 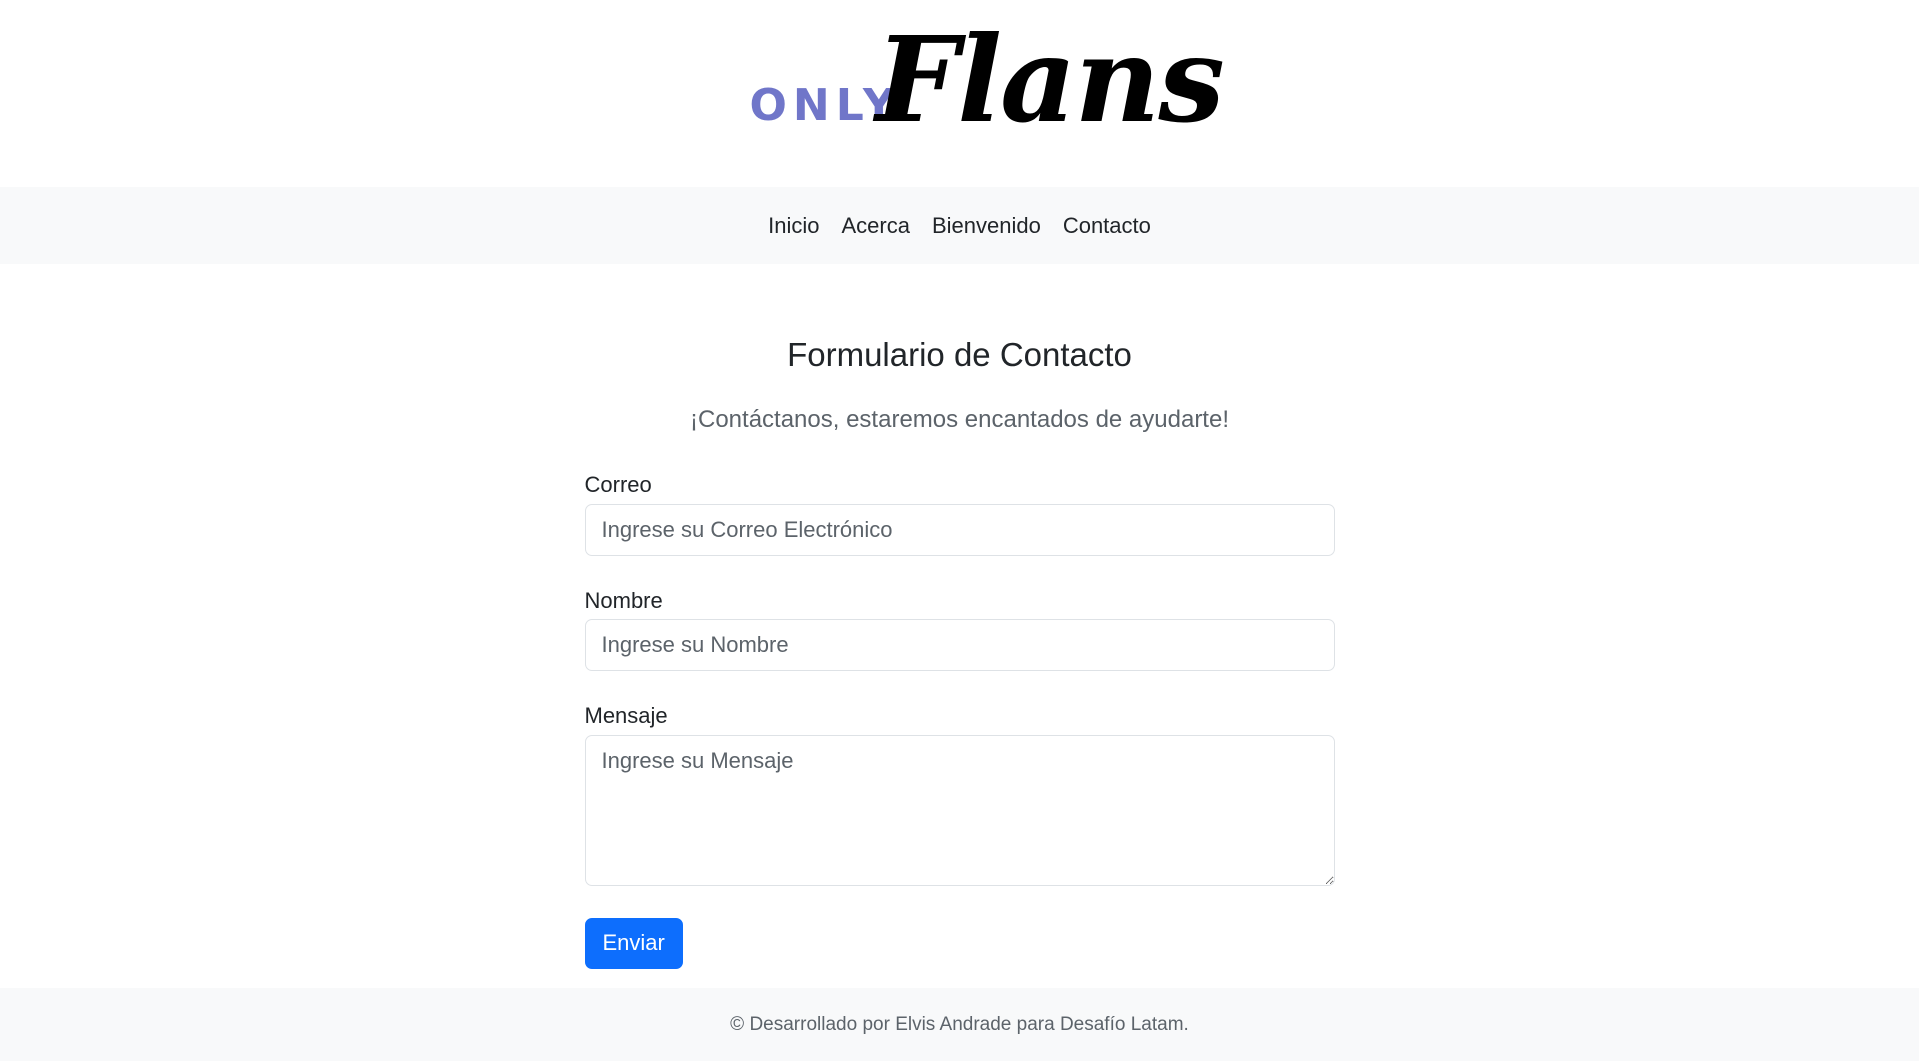 I want to click on nav-link-bienvenido: Bienvenido, so click(x=986, y=226).